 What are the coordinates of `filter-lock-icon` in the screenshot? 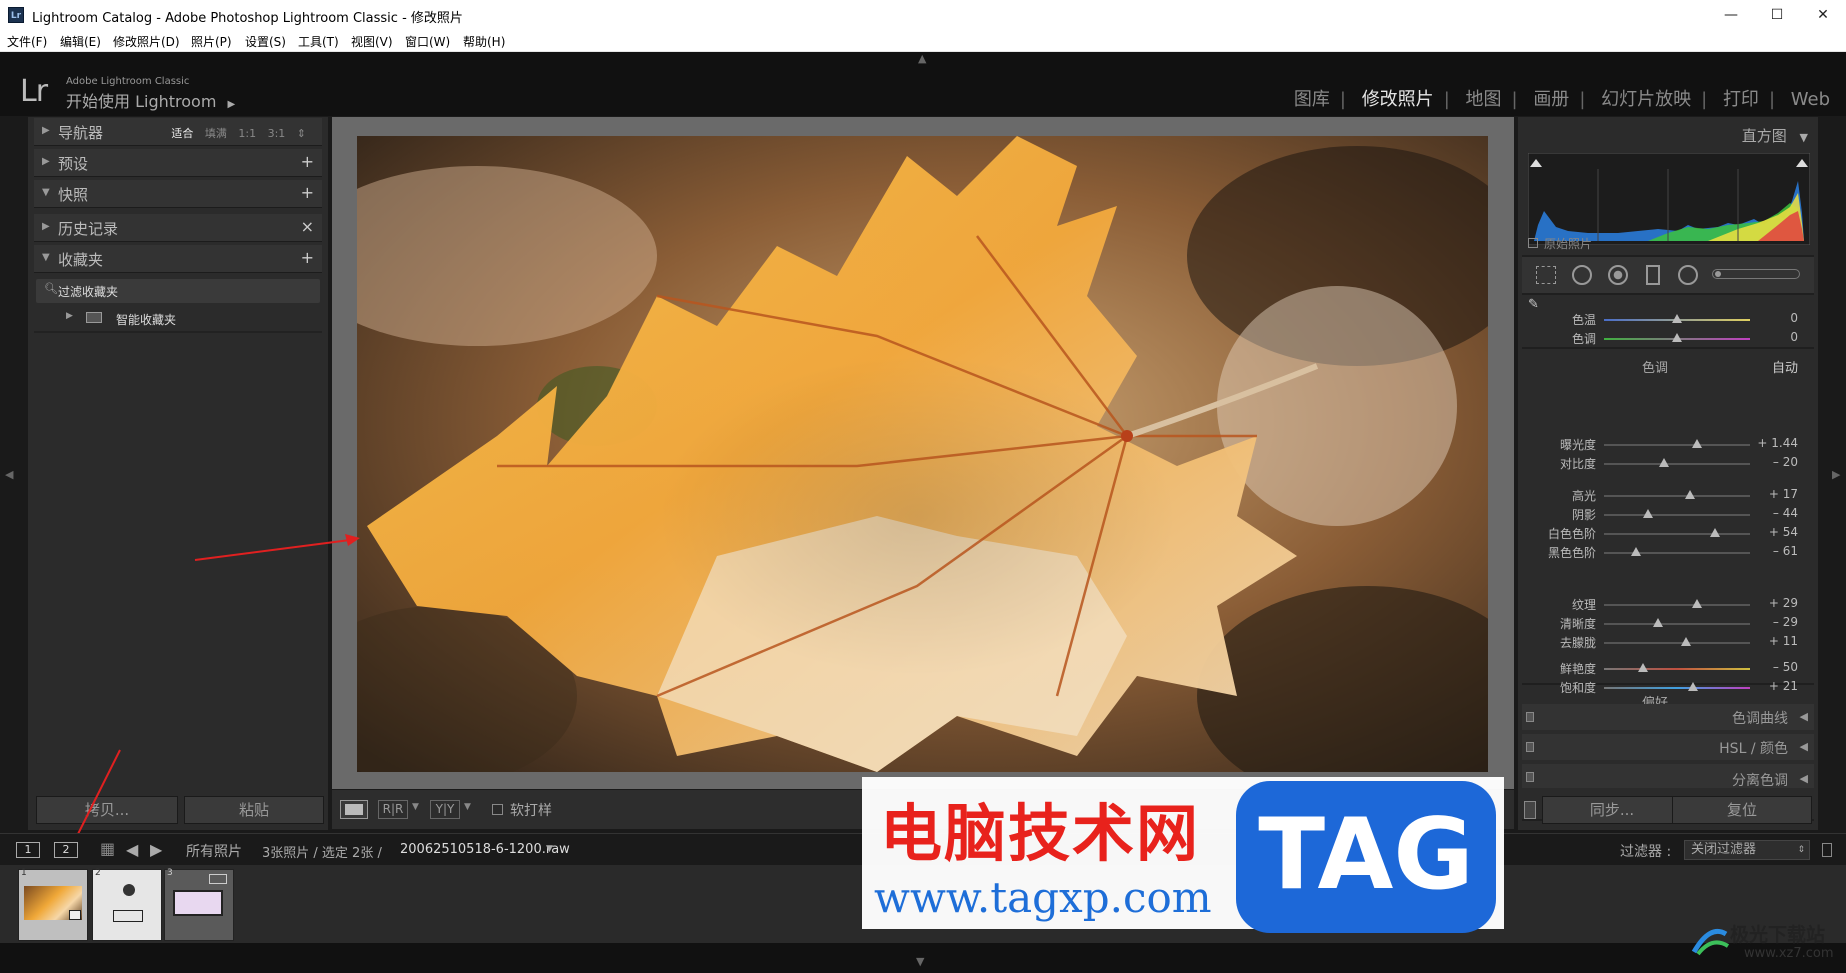 It's located at (1827, 850).